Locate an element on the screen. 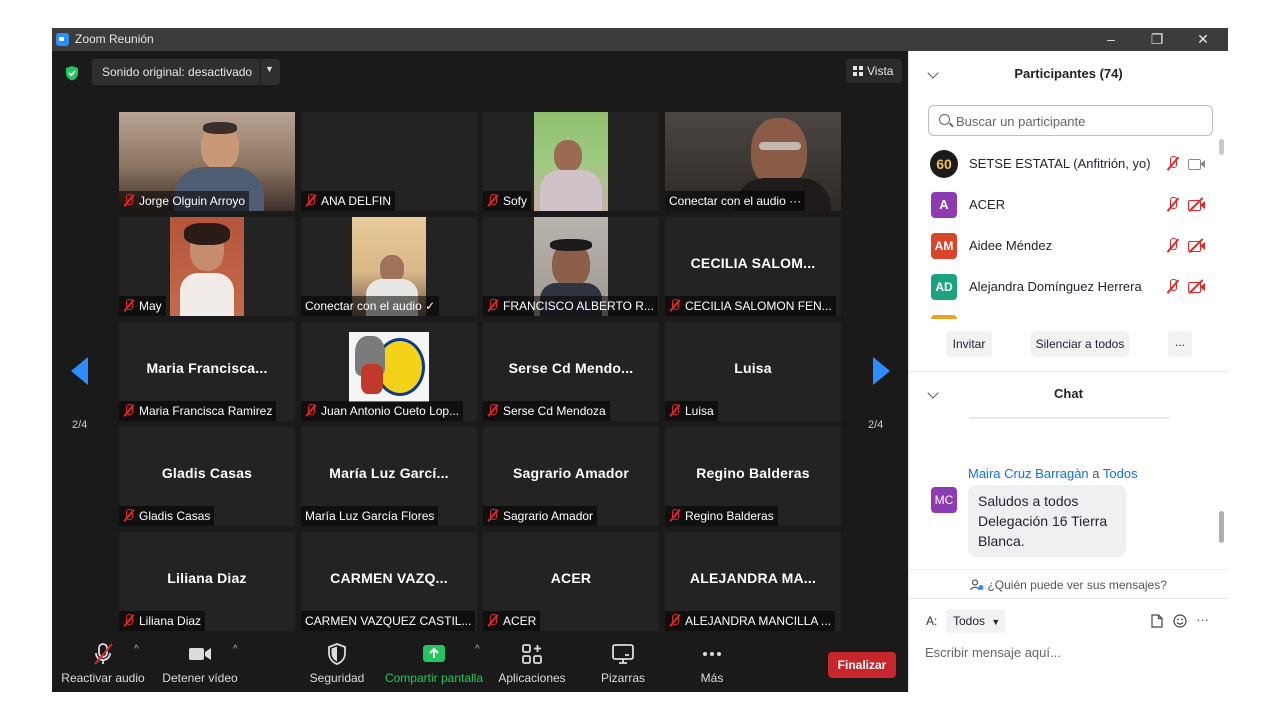 This screenshot has height=720, width=1280. participant-tile: Serse Cd Mendo... Serse Cd Mendoza is located at coordinates (571, 371).